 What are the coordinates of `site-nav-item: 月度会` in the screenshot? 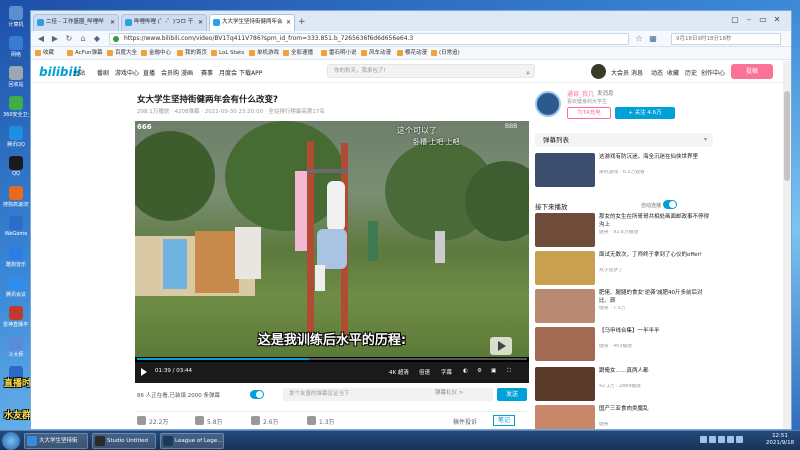 It's located at (228, 72).